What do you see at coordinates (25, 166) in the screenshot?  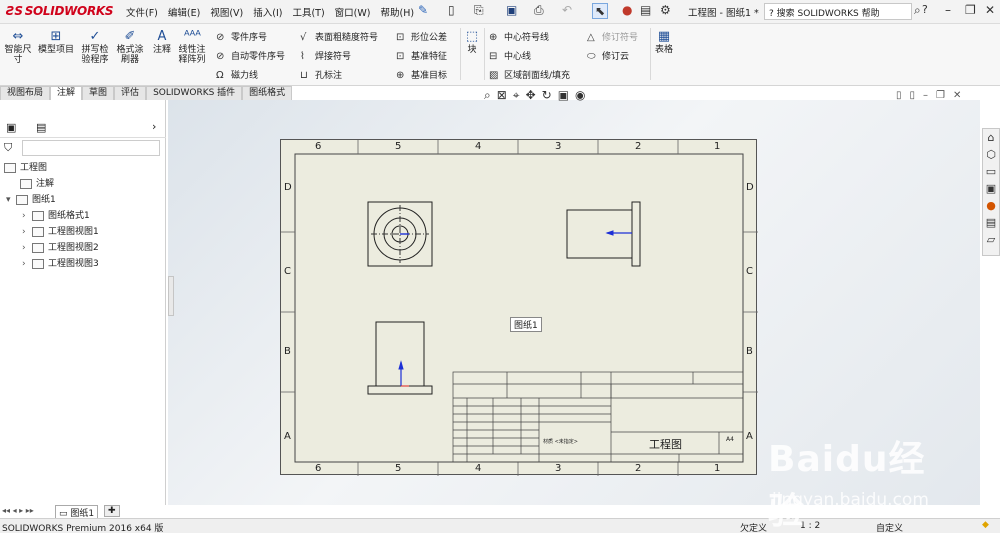 I see `tree-root: 工程图` at bounding box center [25, 166].